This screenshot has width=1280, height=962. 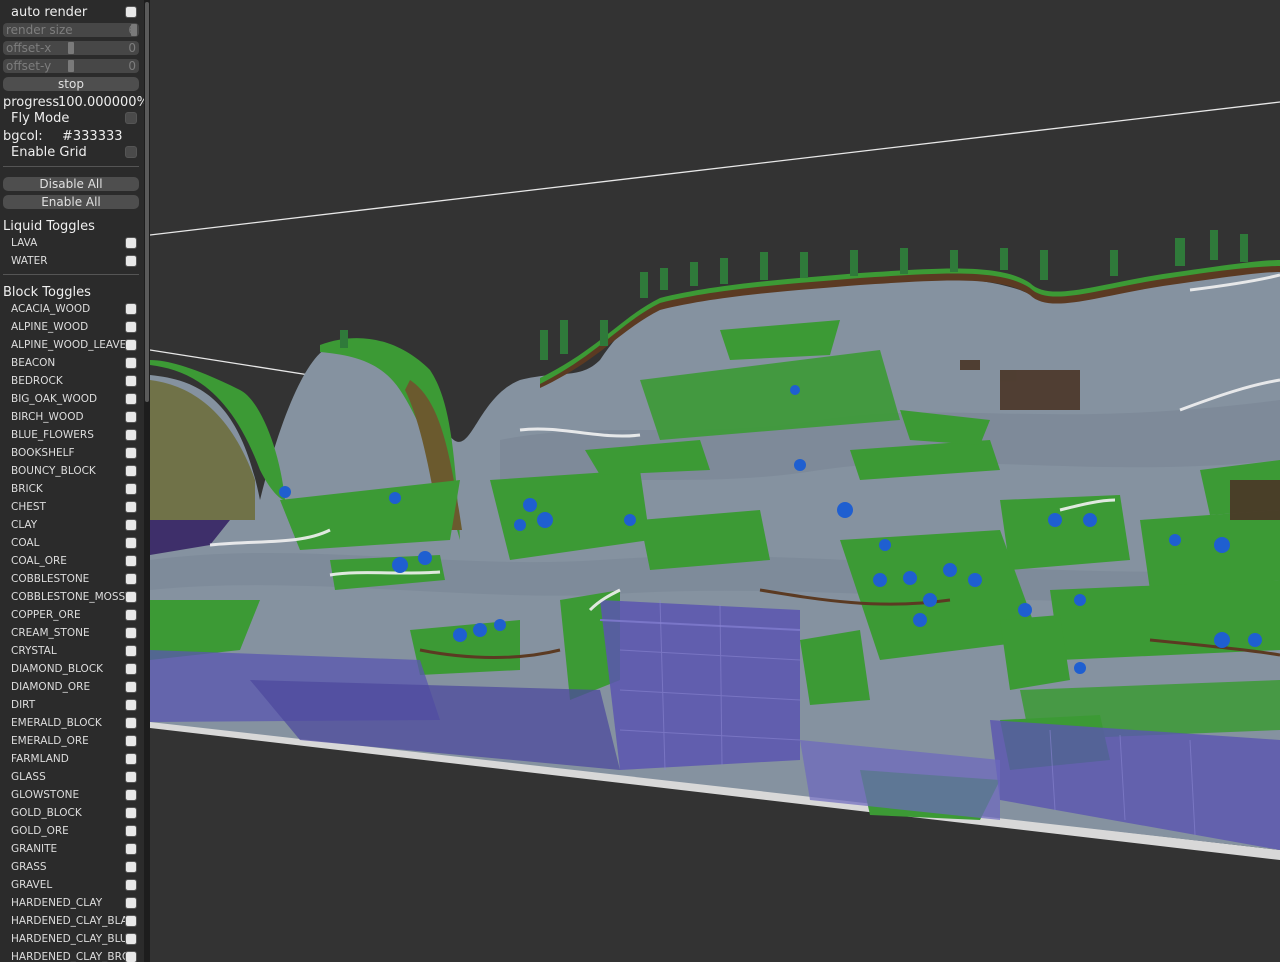 I want to click on offset-y-slider: offset-y 0, so click(x=71, y=66).